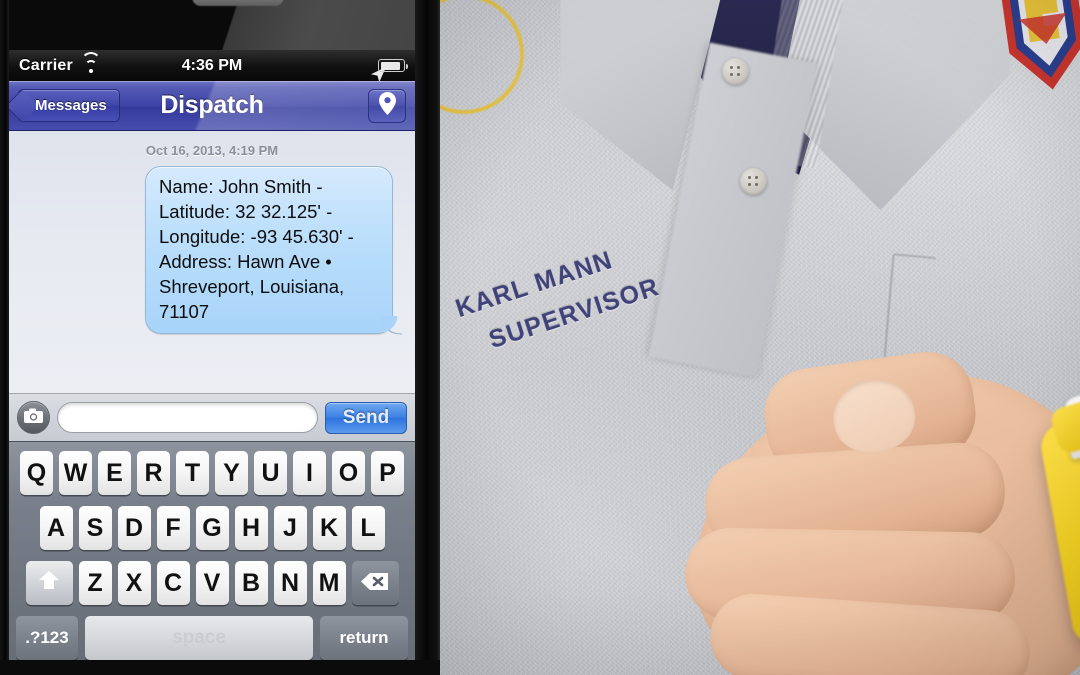 The width and height of the screenshot is (1080, 675). I want to click on message-timestamp: Oct 16, 2013, 4:19 PM, so click(212, 150).